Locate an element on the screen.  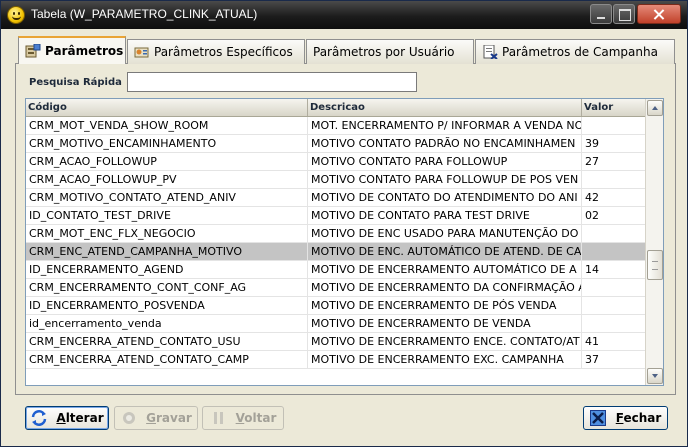
cell-descricao: MOTIVO CONTATO PARA FOLLOWUP DE POS VEN is located at coordinates (445, 180).